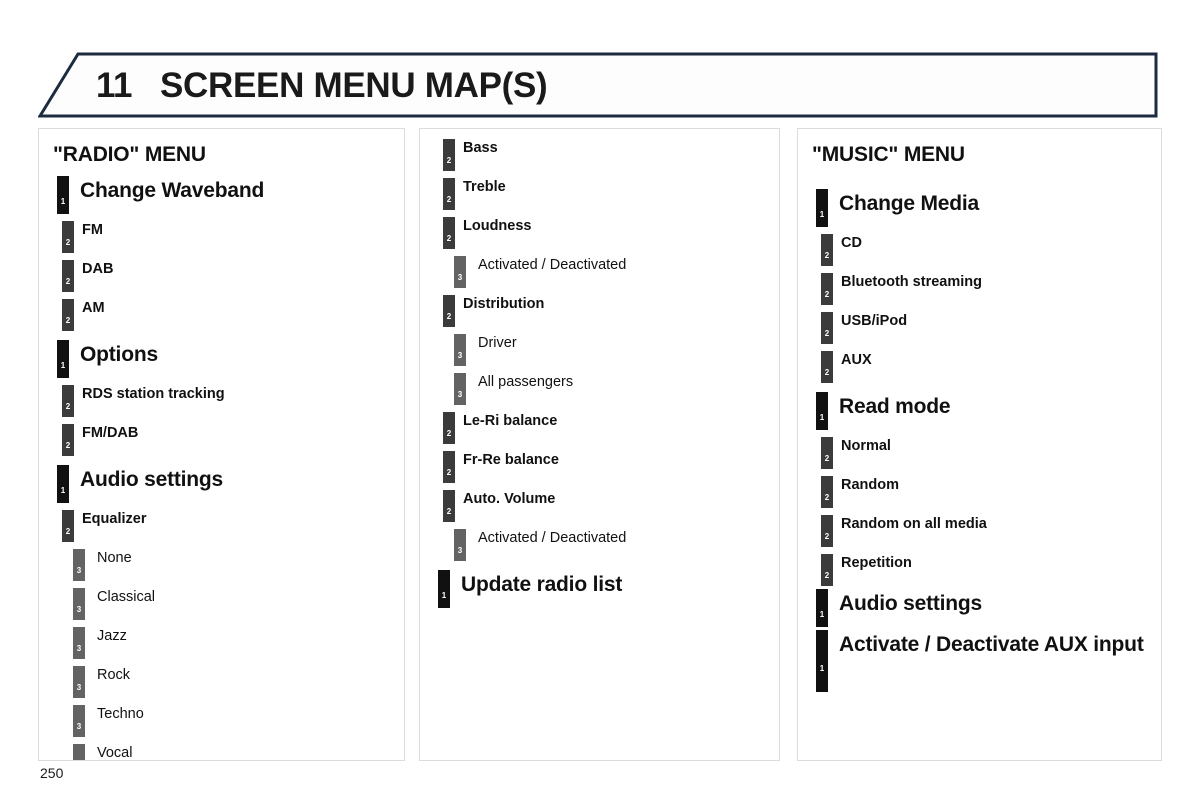 This screenshot has width=1200, height=800. I want to click on menu-item: 1 Change Media, so click(988, 208).